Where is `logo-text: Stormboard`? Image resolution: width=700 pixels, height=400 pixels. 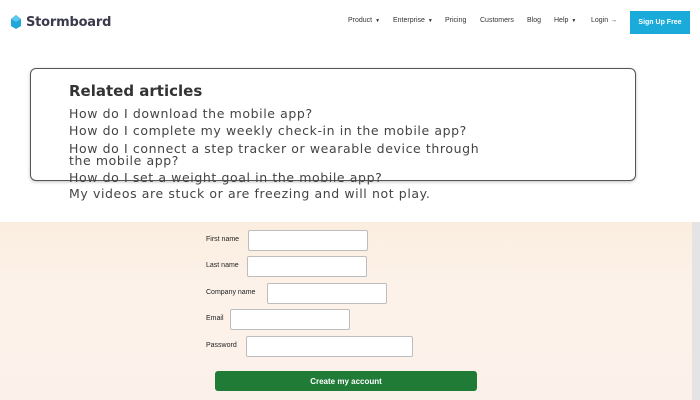 logo-text: Stormboard is located at coordinates (69, 22).